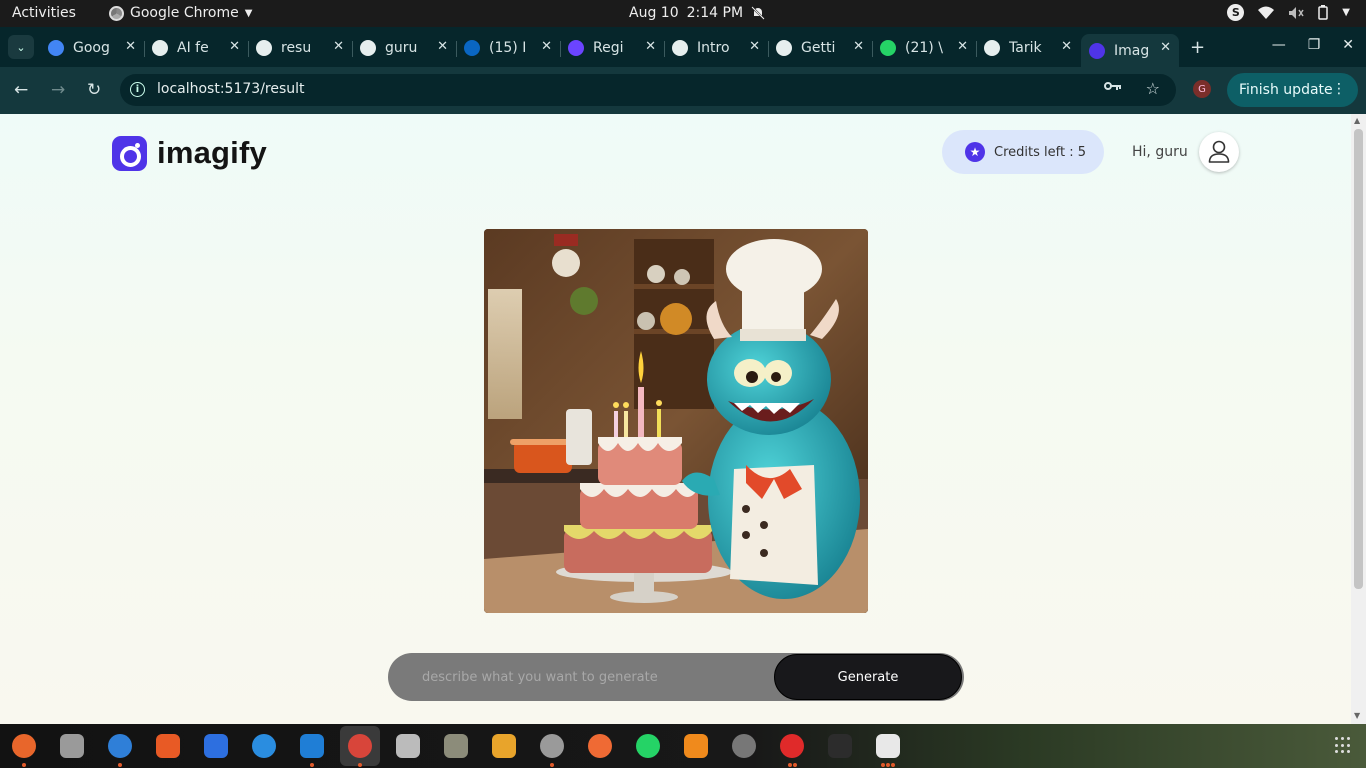 The height and width of the screenshot is (768, 1366). I want to click on notifications-off-icon, so click(758, 13).